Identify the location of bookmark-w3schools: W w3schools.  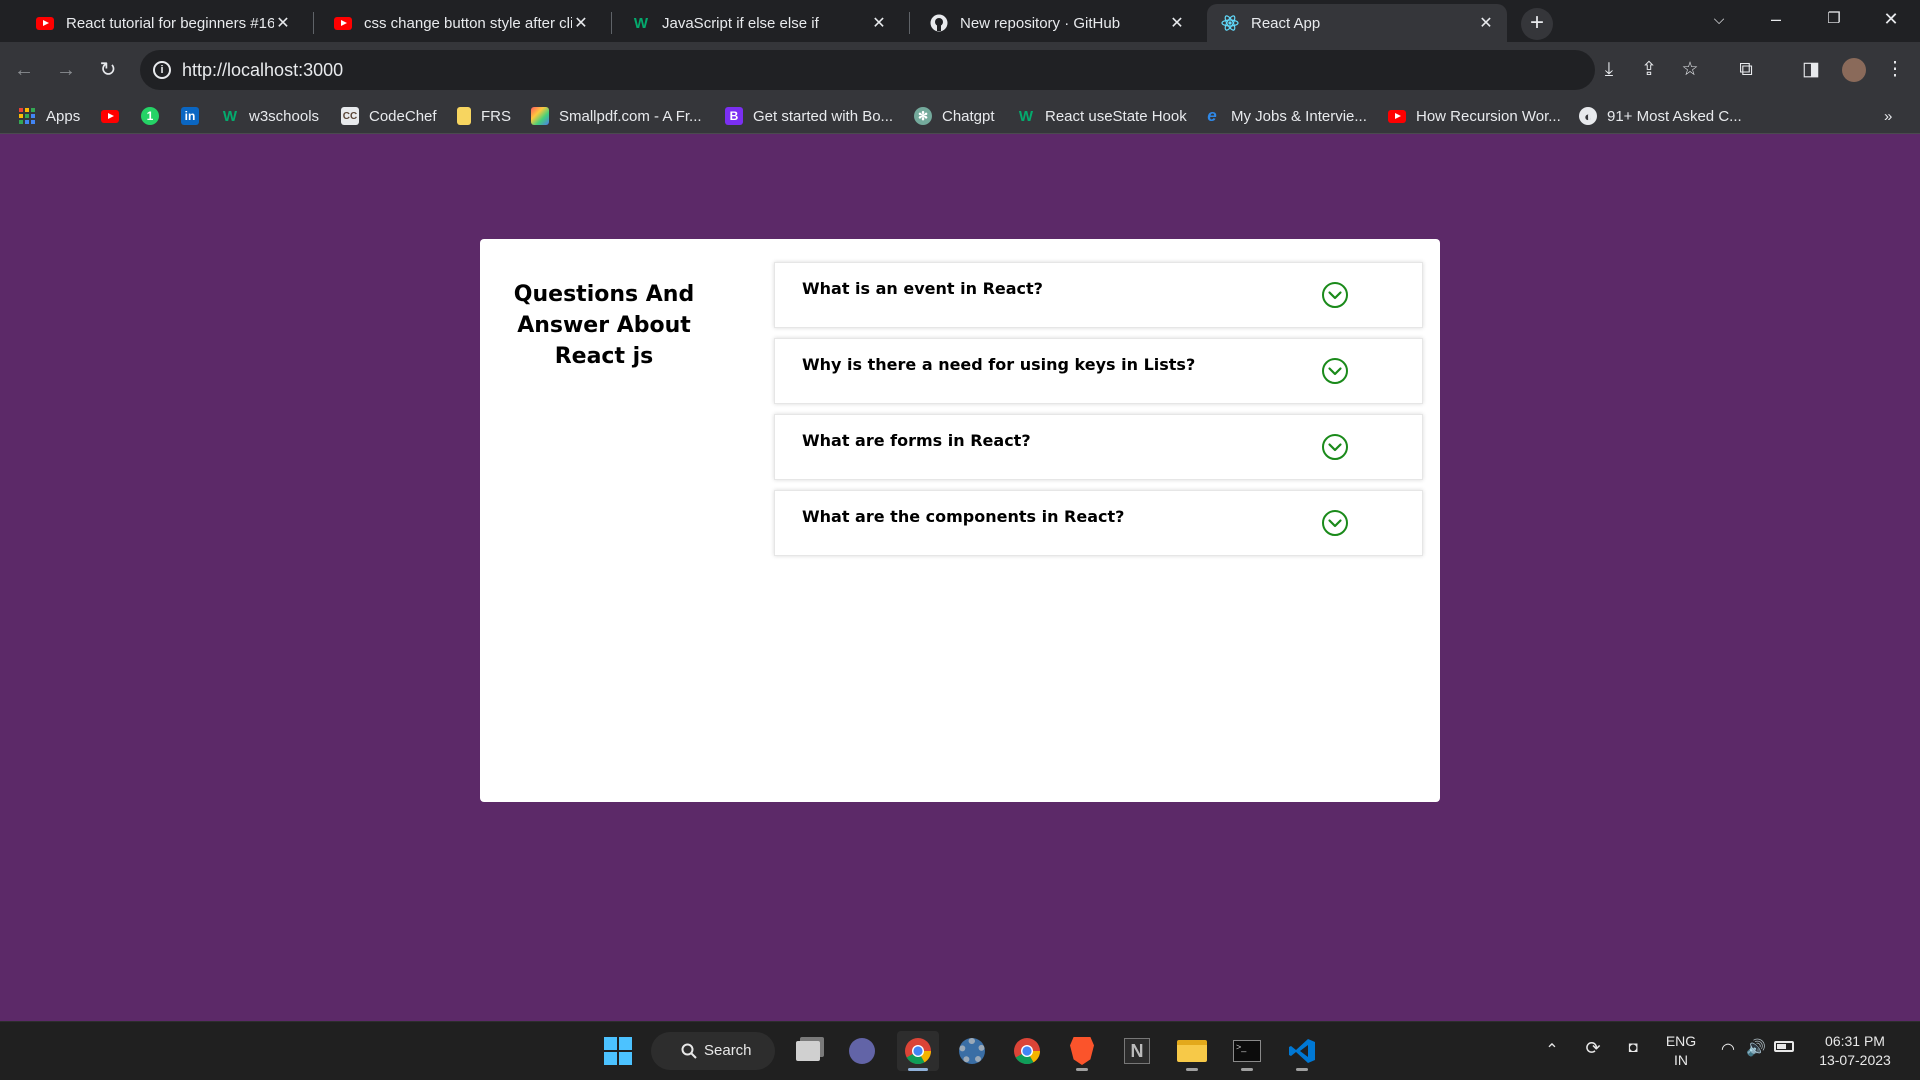
(270, 116).